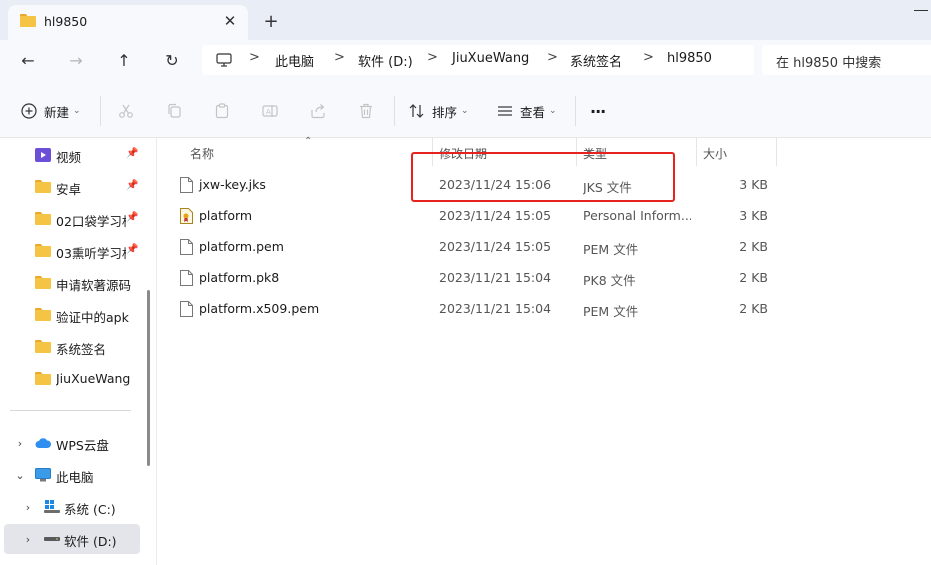  I want to click on table-row: jxw-key.jks 2023/11/24 15:06 JKS 文件 3 KB, so click(475, 185).